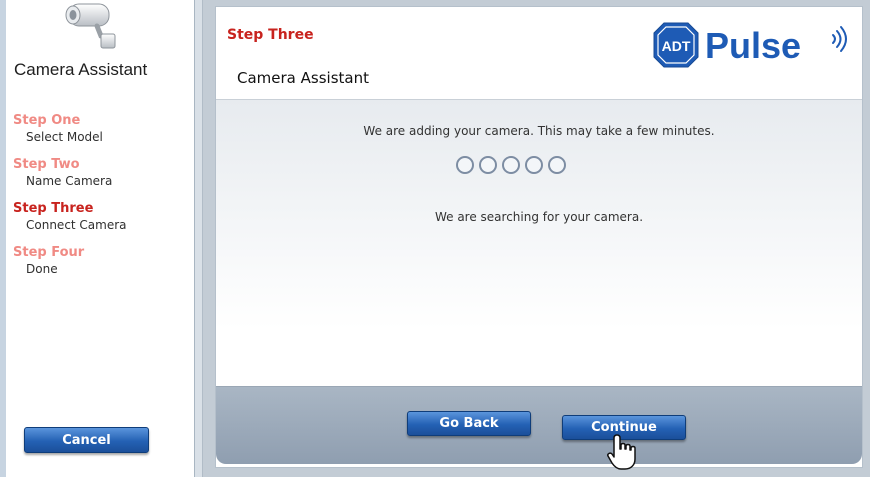  What do you see at coordinates (539, 217) in the screenshot?
I see `search-message: We are searching for your camera.` at bounding box center [539, 217].